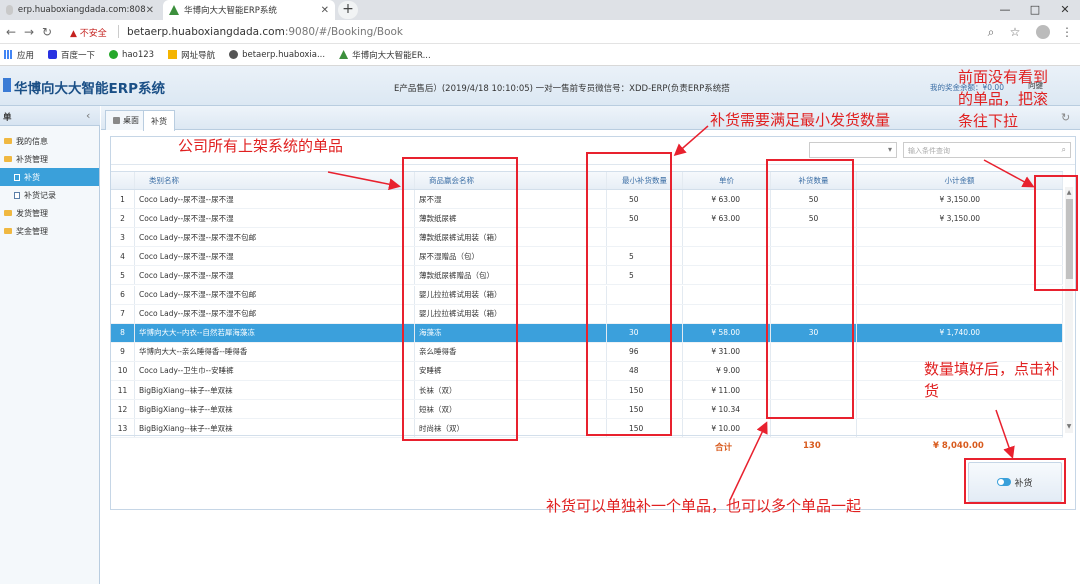 This screenshot has width=1080, height=584. What do you see at coordinates (364, 181) in the screenshot?
I see `arrow-to-names` at bounding box center [364, 181].